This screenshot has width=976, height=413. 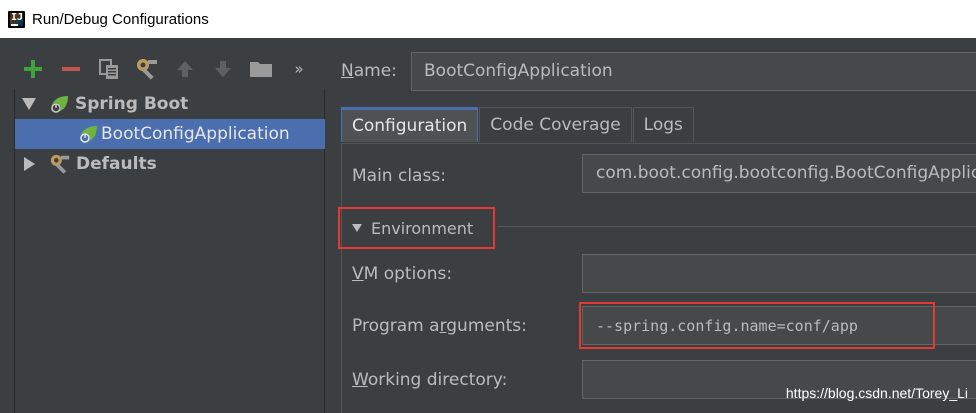 What do you see at coordinates (399, 176) in the screenshot?
I see `main-class-label: Main class:` at bounding box center [399, 176].